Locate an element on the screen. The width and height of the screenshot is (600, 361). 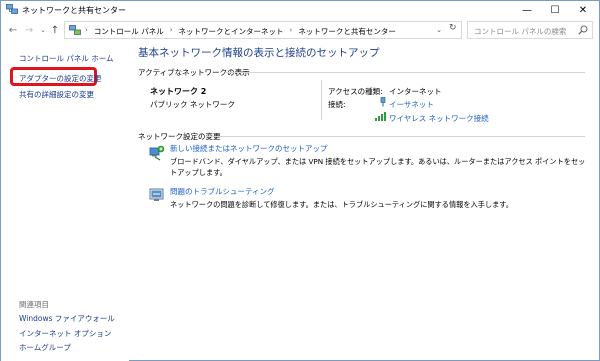
sidebar-item-homegroup: ホームグループ is located at coordinates (45, 347).